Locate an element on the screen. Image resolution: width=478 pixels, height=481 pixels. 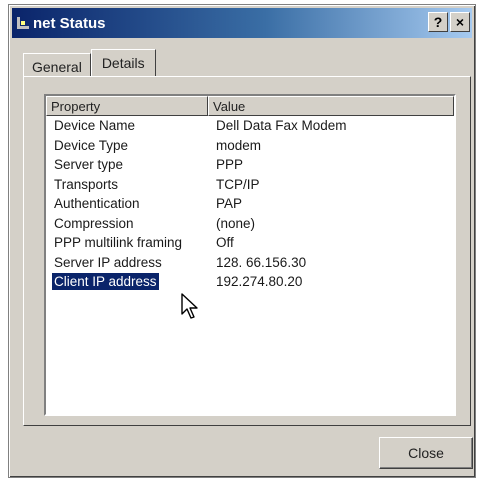
list-row: Transports TCP/IP is located at coordinates (250, 185).